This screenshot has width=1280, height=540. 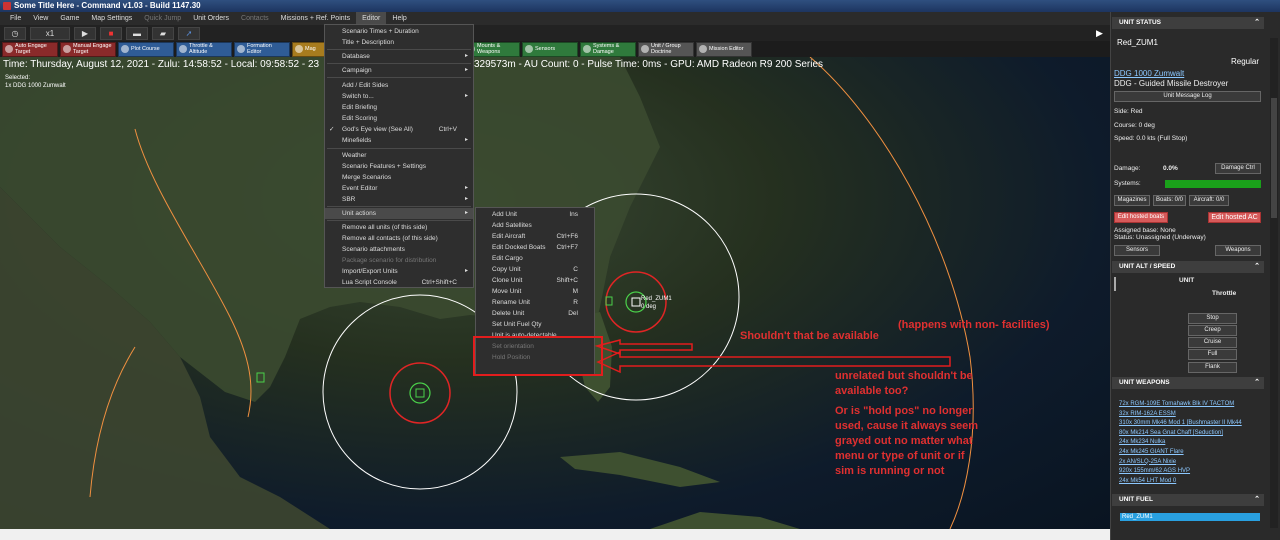 I want to click on weapon-item: 2x AN/SLQ-25A Nixie, so click(x=1189, y=463).